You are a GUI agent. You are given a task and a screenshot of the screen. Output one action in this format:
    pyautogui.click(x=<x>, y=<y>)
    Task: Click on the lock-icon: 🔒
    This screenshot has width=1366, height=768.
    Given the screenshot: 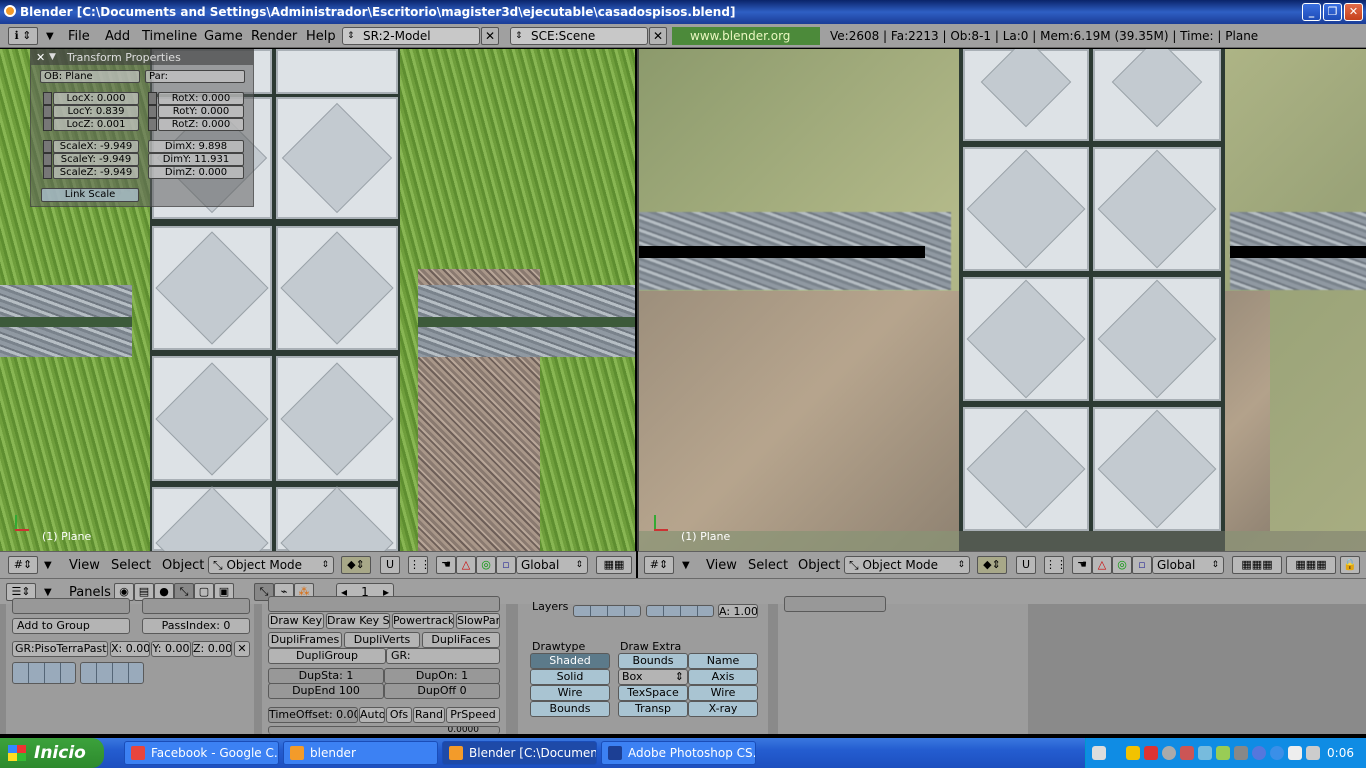 What is the action you would take?
    pyautogui.click(x=1350, y=565)
    